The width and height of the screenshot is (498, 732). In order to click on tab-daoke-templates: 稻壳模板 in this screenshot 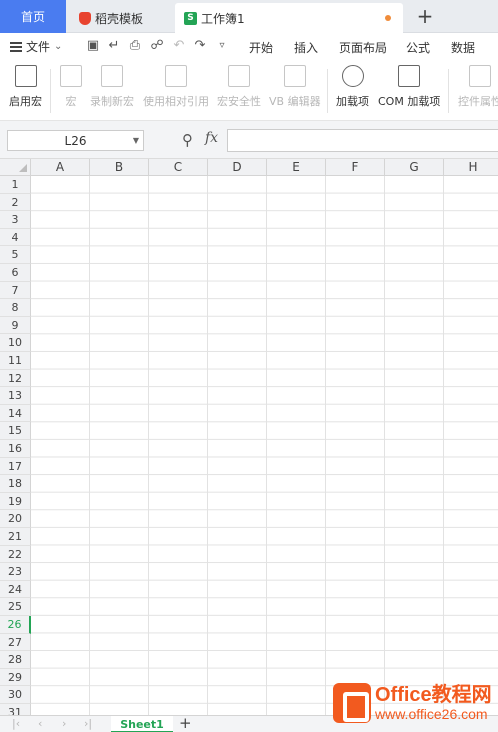, I will do `click(120, 18)`.